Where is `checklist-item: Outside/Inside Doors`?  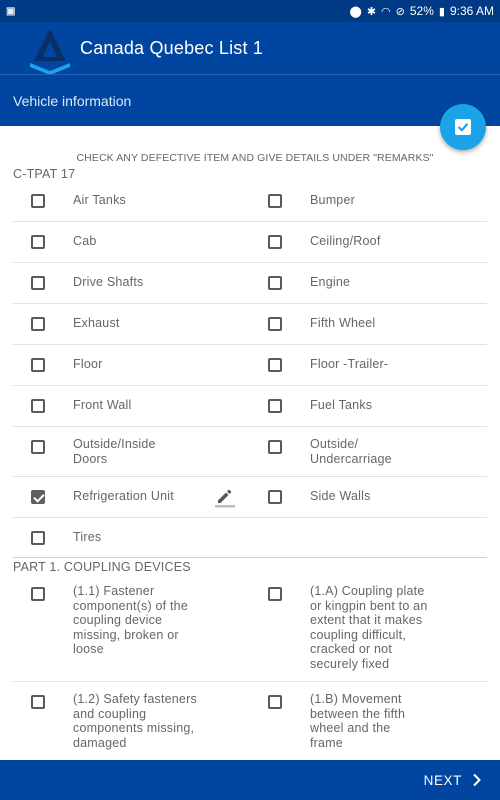 checklist-item: Outside/Inside Doors is located at coordinates (131, 452).